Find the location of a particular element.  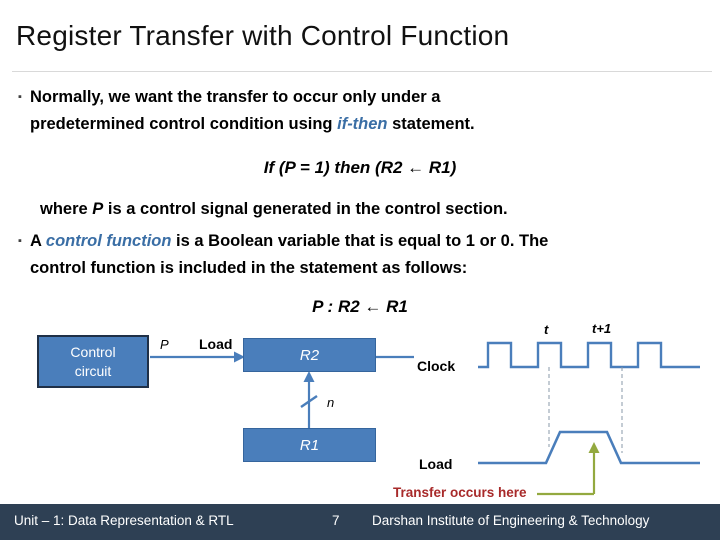

equation-if-then: If (P = 1) then (R2 ← R1) is located at coordinates (360, 167).